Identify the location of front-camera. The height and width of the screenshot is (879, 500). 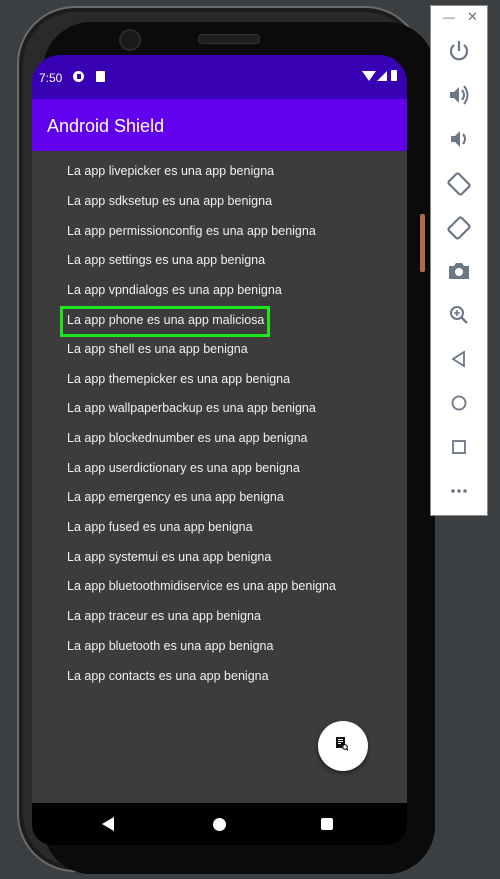
(130, 40).